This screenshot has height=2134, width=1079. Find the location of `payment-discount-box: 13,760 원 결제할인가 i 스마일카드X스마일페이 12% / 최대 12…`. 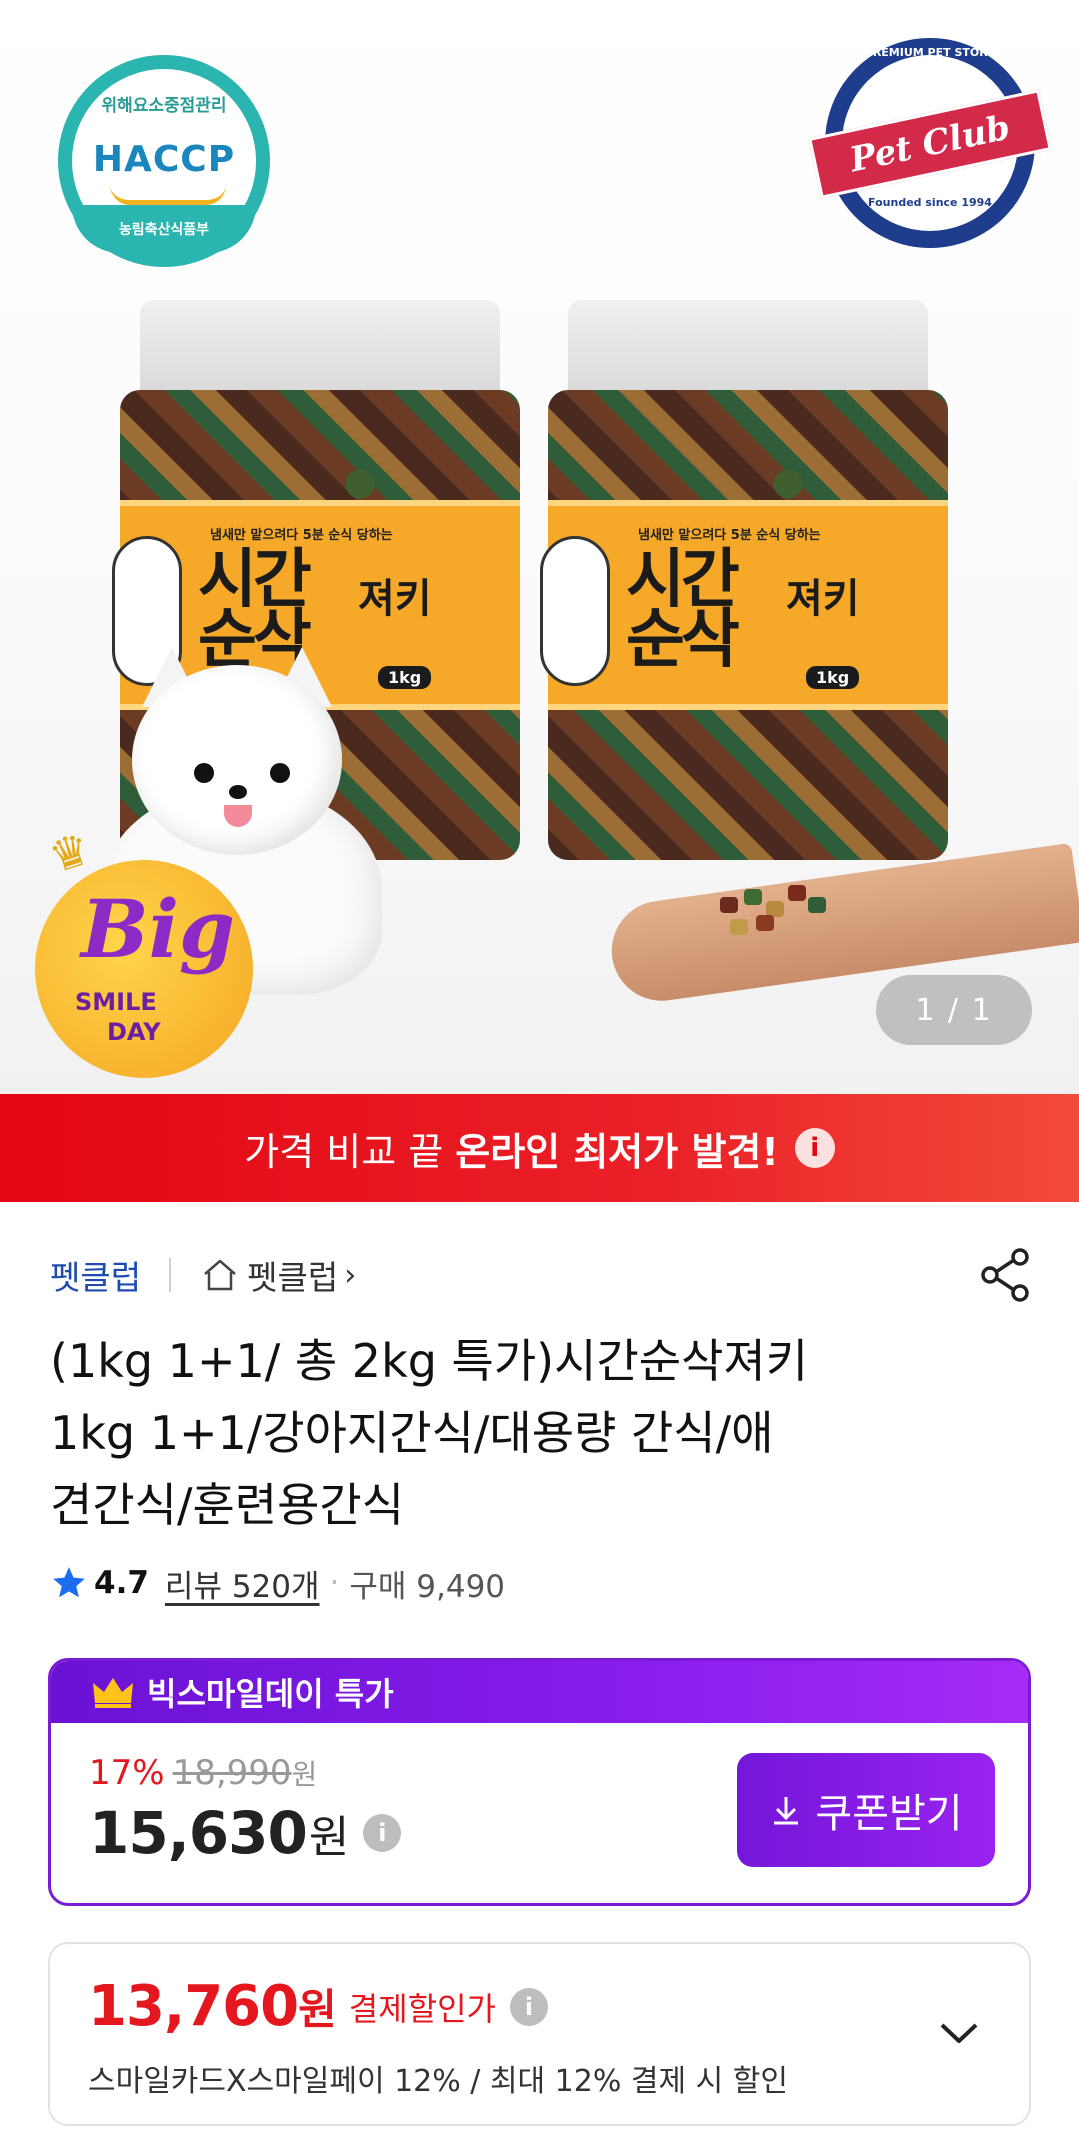

payment-discount-box: 13,760 원 결제할인가 i 스마일카드X스마일페이 12% / 최대 12… is located at coordinates (539, 2034).